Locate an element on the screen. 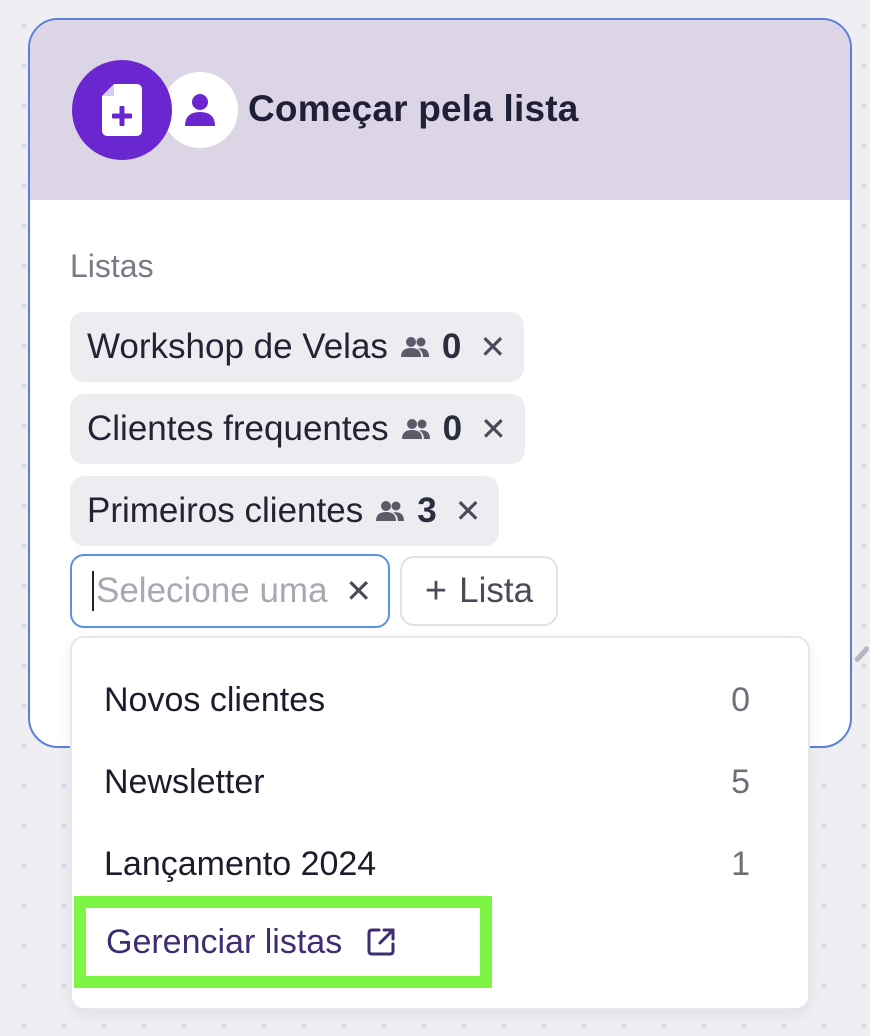  lists-label: Listas is located at coordinates (112, 266).